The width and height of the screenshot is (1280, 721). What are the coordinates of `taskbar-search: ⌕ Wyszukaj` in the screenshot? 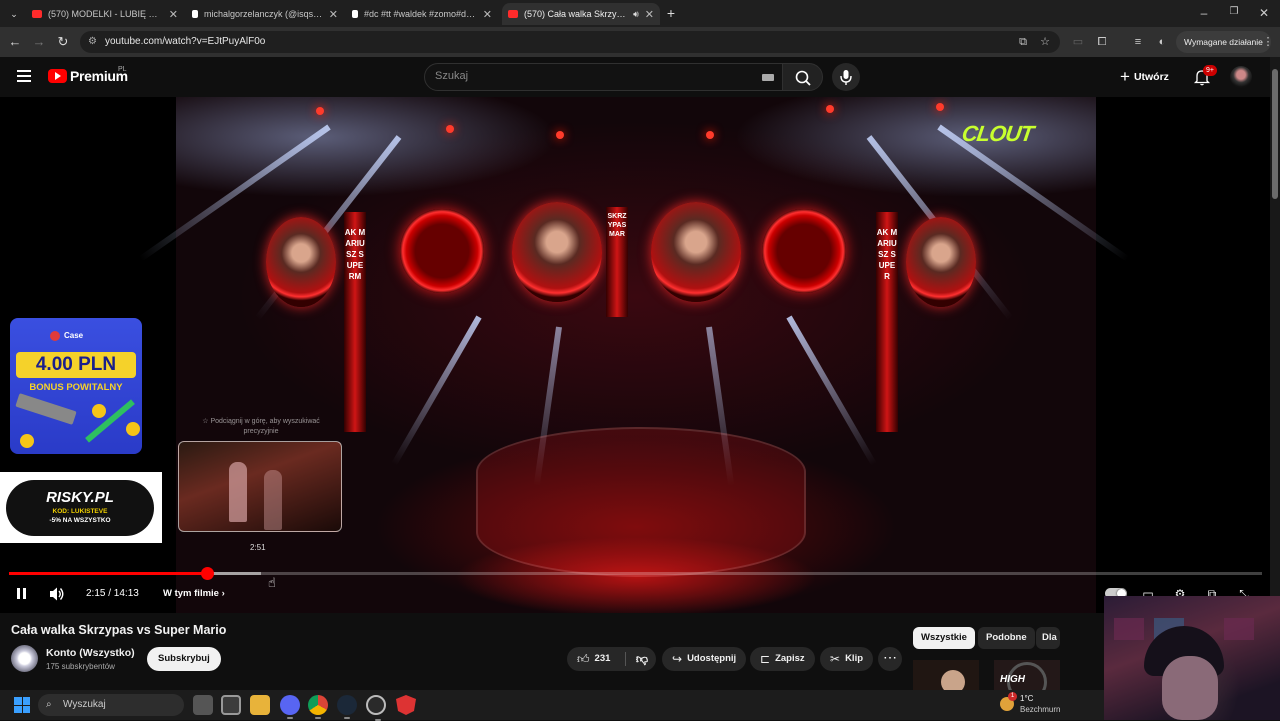 It's located at (111, 705).